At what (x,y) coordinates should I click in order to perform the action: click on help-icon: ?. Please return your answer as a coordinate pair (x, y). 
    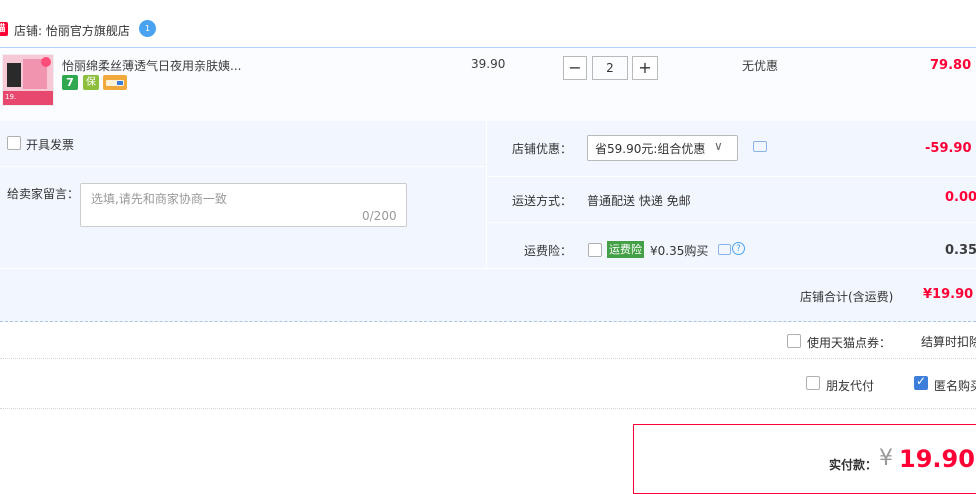
    Looking at the image, I should click on (738, 248).